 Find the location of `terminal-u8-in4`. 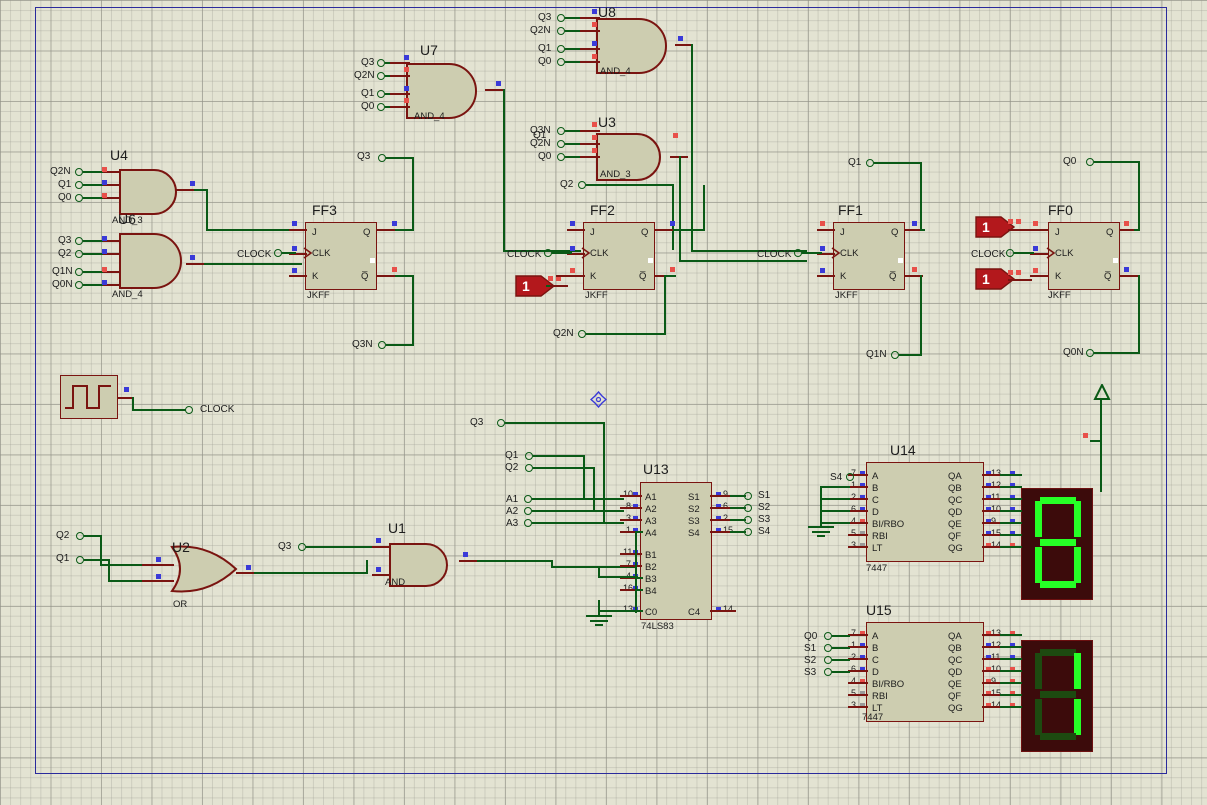

terminal-u8-in4 is located at coordinates (561, 62).